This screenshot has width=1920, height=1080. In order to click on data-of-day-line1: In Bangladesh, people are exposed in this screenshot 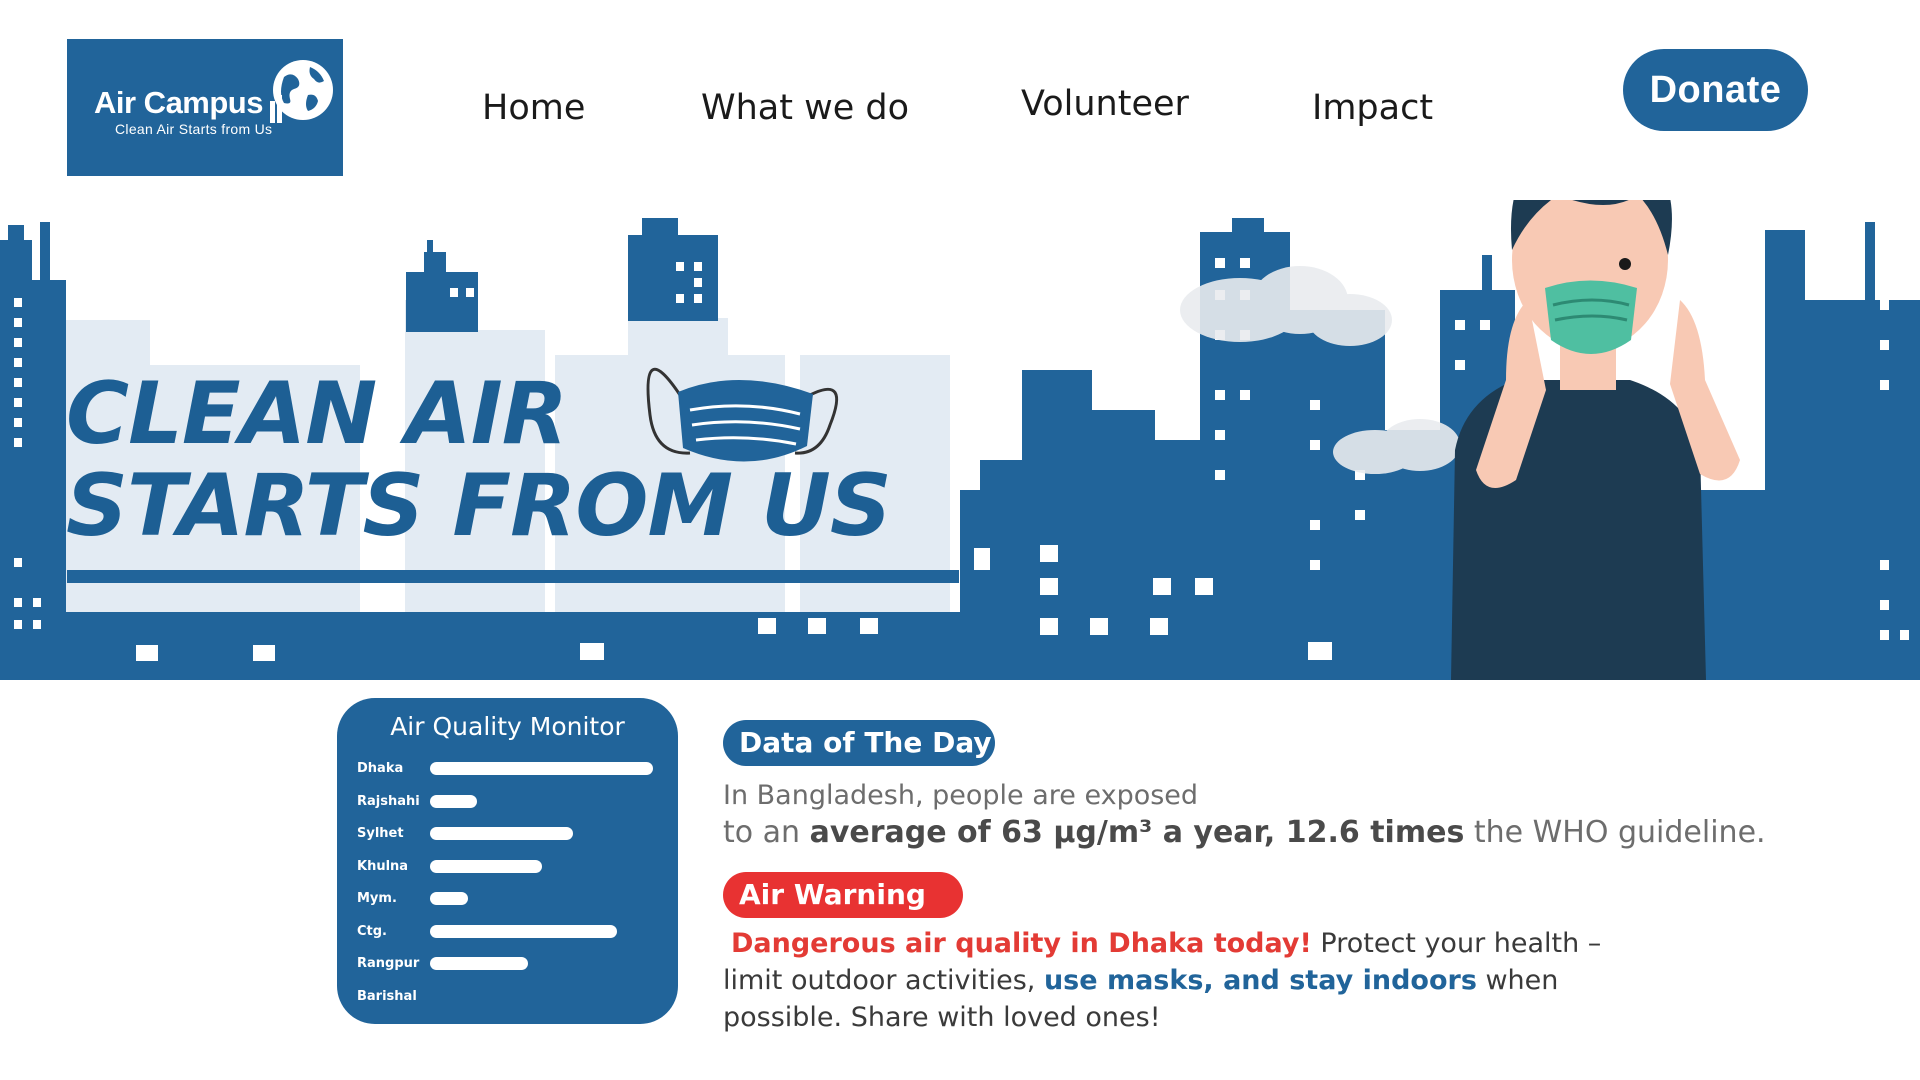, I will do `click(961, 795)`.